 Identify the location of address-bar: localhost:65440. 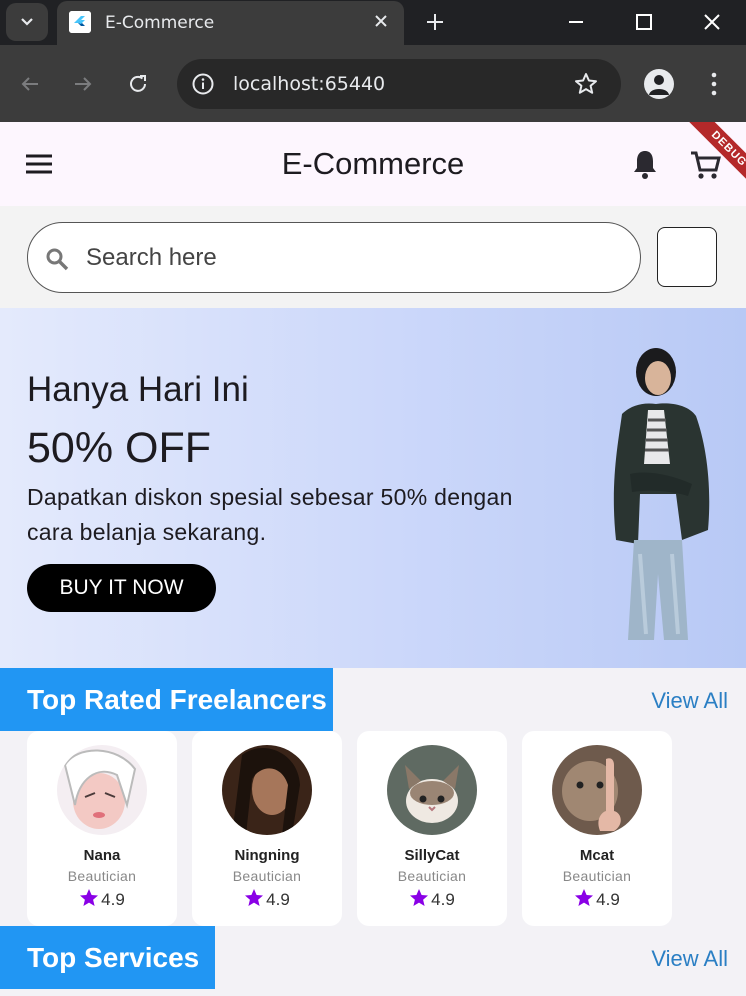
(399, 84).